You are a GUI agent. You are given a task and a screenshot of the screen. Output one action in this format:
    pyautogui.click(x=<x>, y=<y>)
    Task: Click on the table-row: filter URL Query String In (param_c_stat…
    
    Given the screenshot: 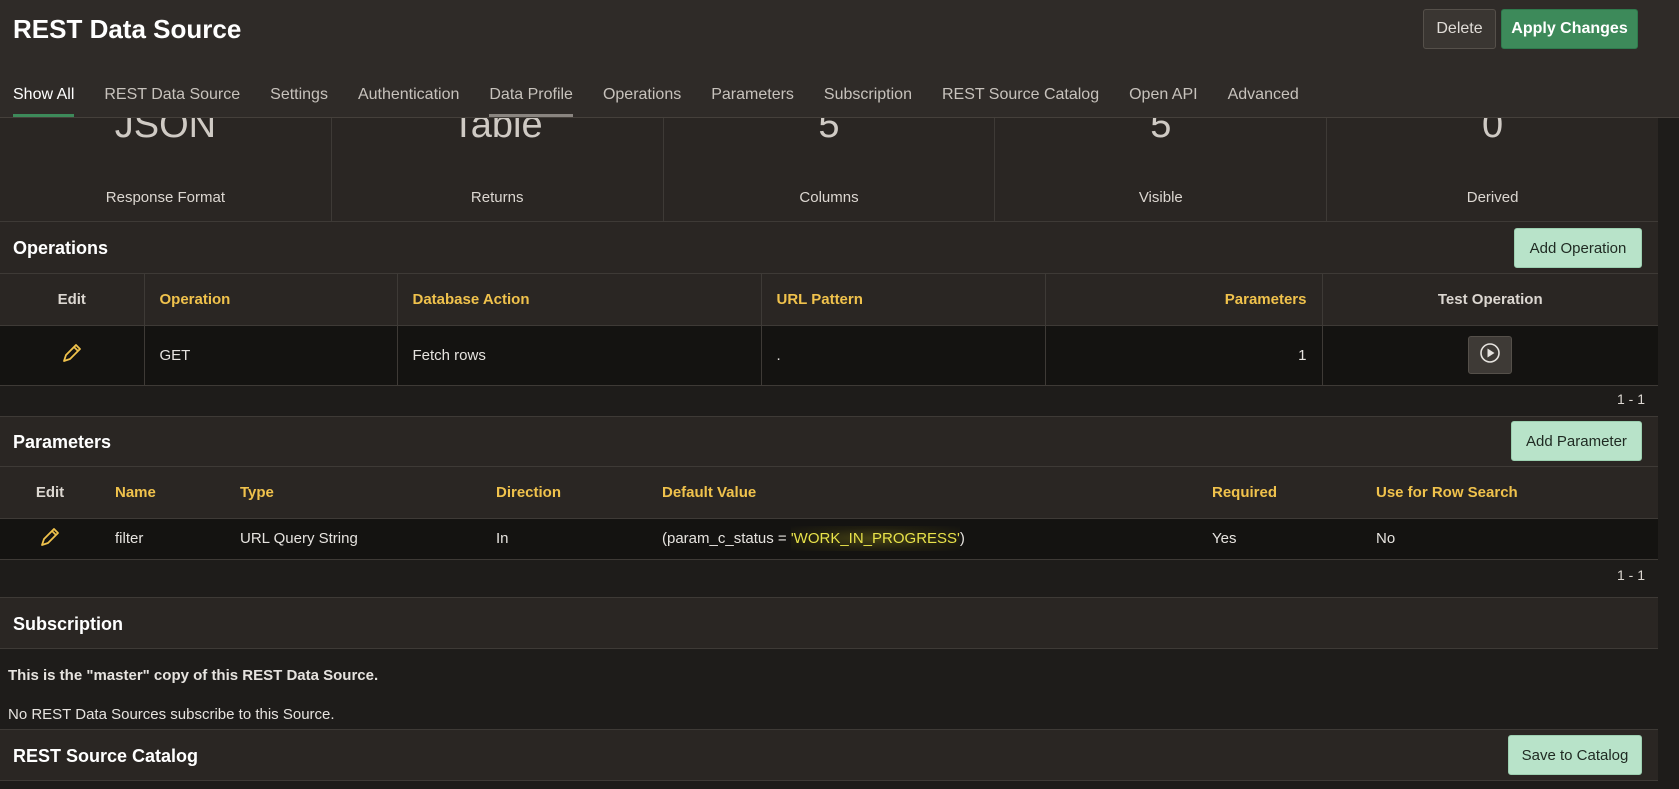 What is the action you would take?
    pyautogui.click(x=829, y=538)
    